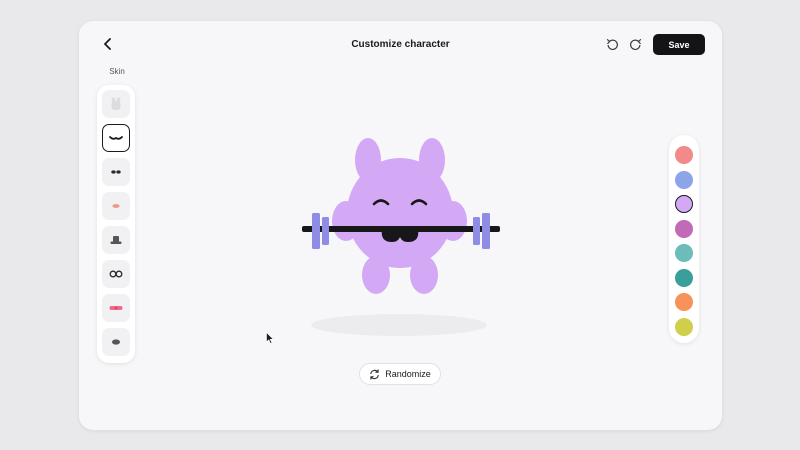  I want to click on skin-option-eyes, so click(116, 172).